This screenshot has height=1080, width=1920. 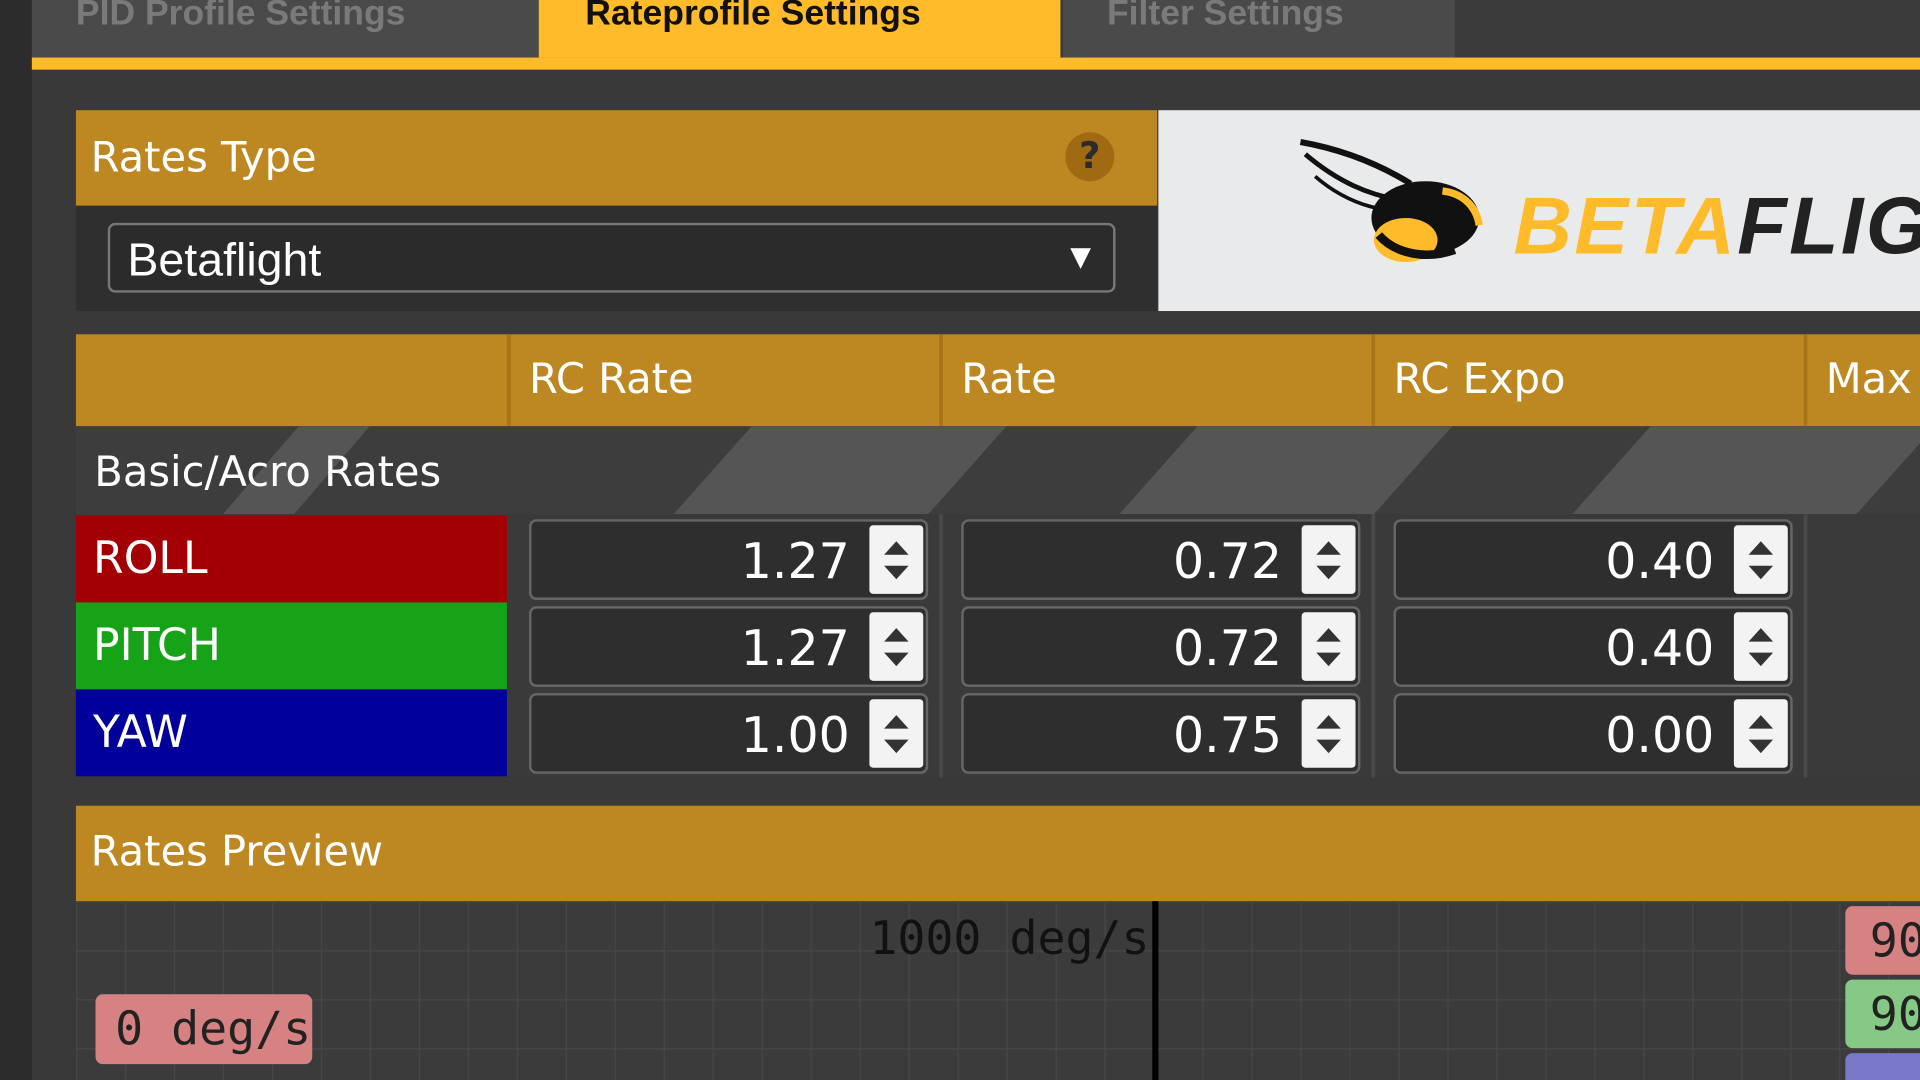 What do you see at coordinates (1625, 225) in the screenshot?
I see `logo-text-beta: BETA` at bounding box center [1625, 225].